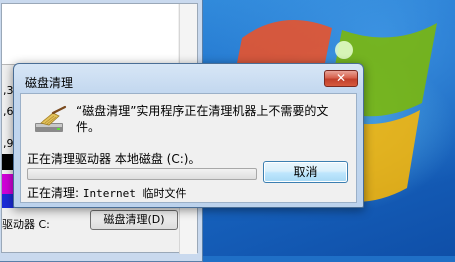 The height and width of the screenshot is (262, 455). Describe the element at coordinates (26, 224) in the screenshot. I see `drive-label: 驱动器 C:` at that location.